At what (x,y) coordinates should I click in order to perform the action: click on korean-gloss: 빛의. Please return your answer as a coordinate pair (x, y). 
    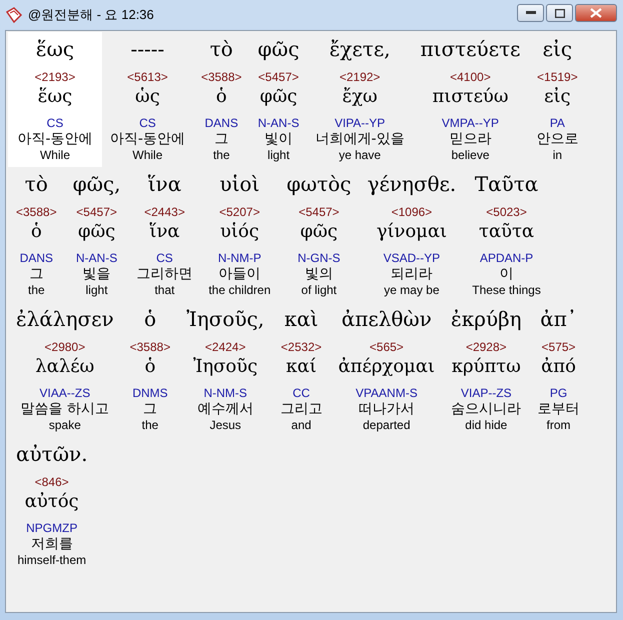
    Looking at the image, I should click on (318, 274).